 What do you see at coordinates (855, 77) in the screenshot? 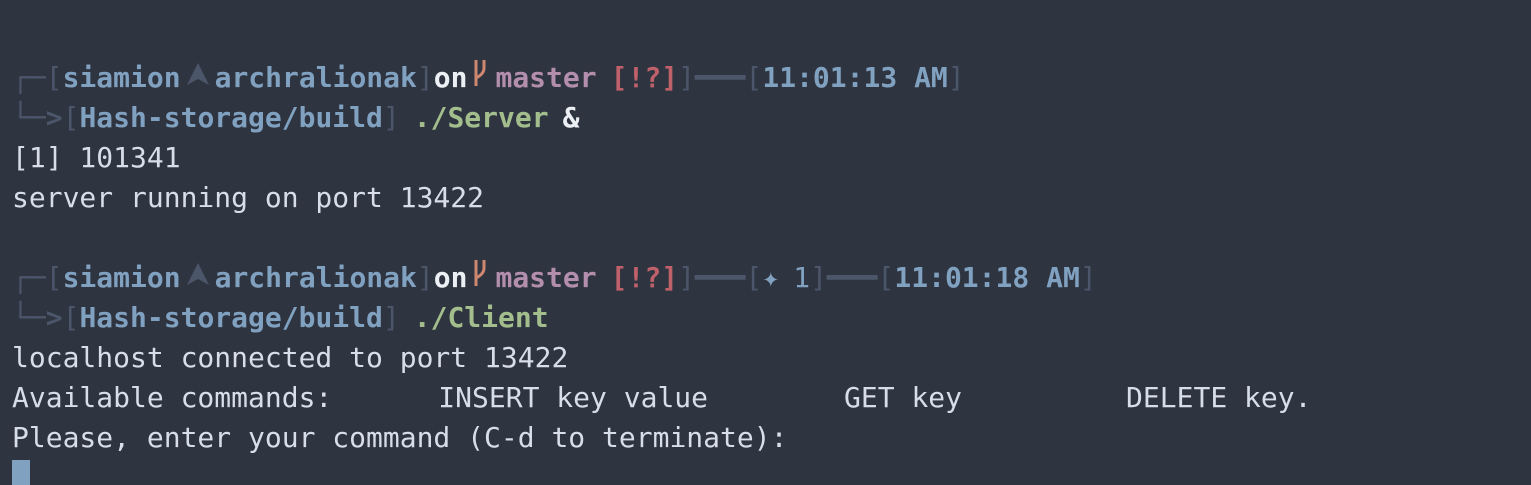
I see `timestamp: 11:01:13 AM` at bounding box center [855, 77].